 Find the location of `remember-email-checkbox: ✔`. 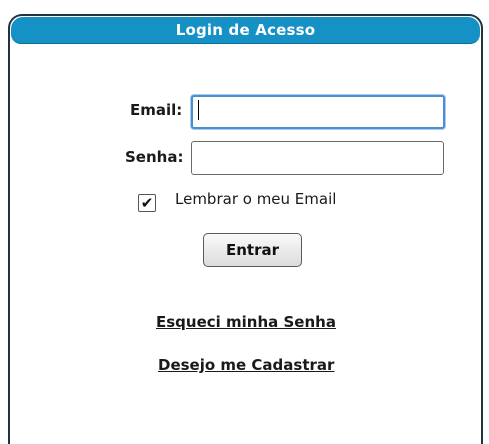

remember-email-checkbox: ✔ is located at coordinates (147, 203).